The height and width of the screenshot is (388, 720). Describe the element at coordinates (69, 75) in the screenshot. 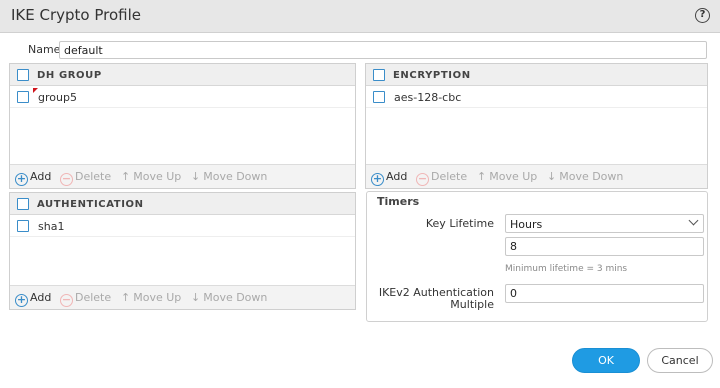

I see `dh-group-column-header: DH GROUP` at that location.